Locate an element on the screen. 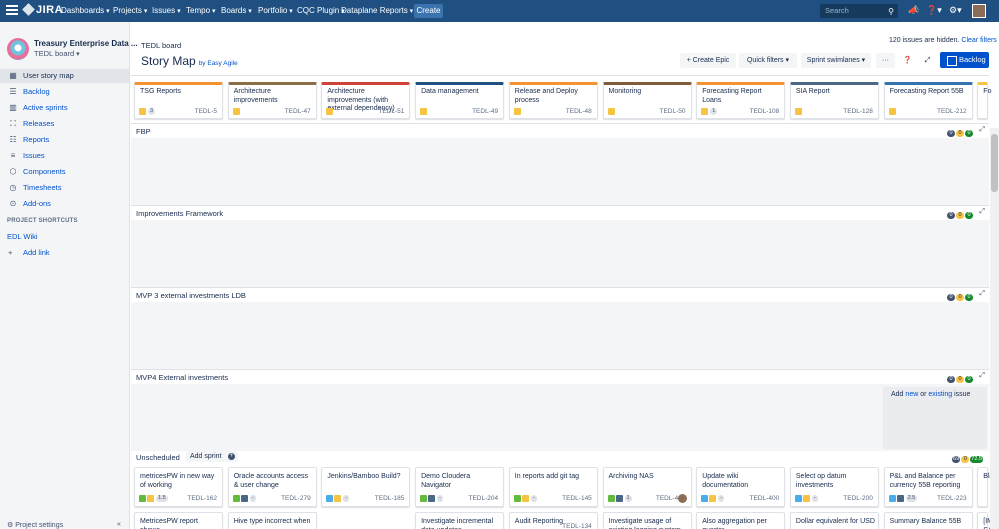 Image resolution: width=999 pixels, height=529 pixels. nav-portfolio: Portfolio is located at coordinates (275, 10).